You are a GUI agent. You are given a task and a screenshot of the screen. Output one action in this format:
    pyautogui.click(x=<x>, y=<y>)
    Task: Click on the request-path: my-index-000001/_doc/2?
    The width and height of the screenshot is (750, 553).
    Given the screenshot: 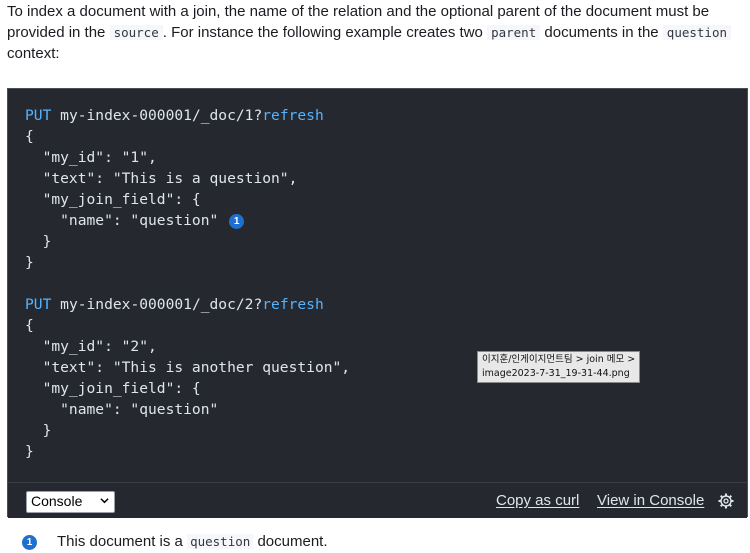 What is the action you would take?
    pyautogui.click(x=161, y=304)
    